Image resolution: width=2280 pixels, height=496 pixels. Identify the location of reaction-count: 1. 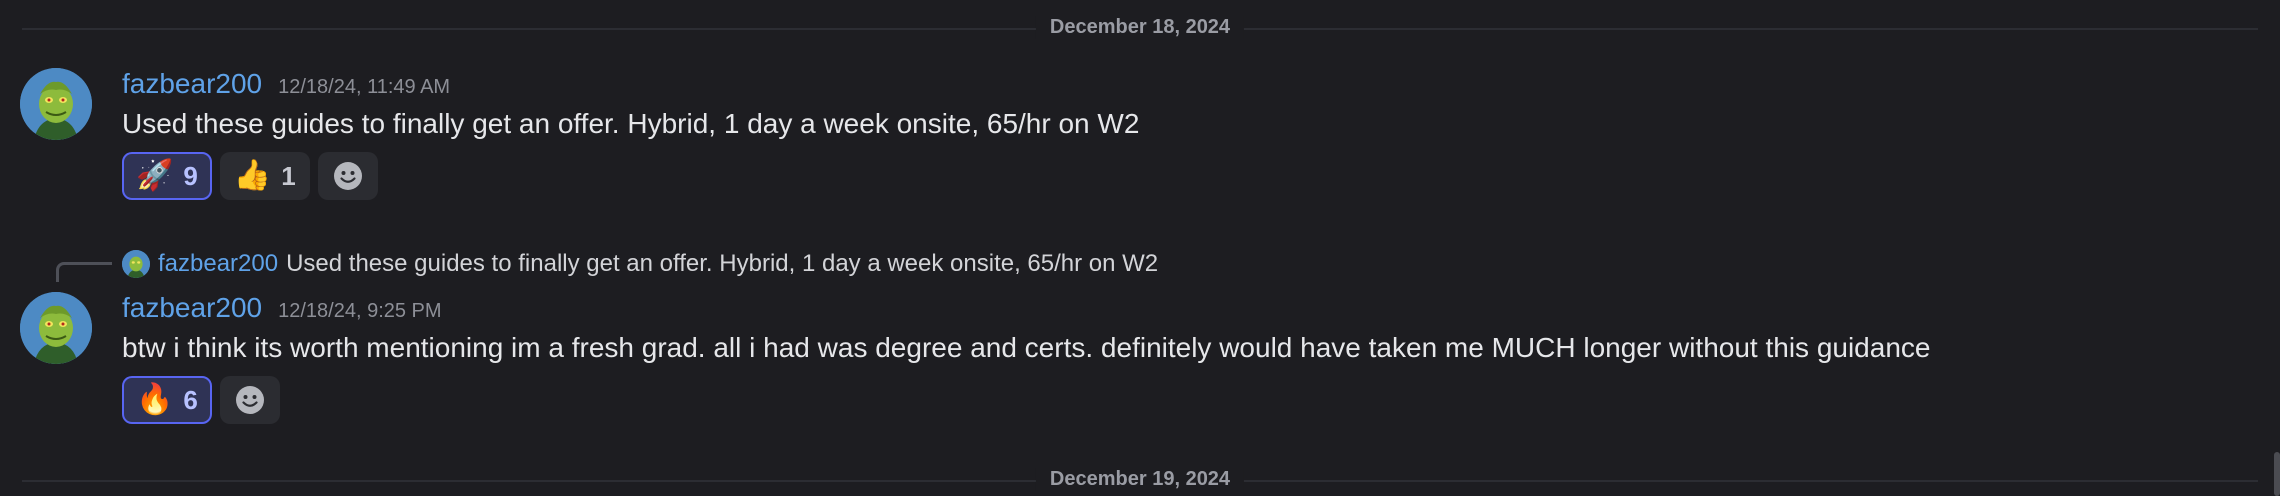
(288, 175).